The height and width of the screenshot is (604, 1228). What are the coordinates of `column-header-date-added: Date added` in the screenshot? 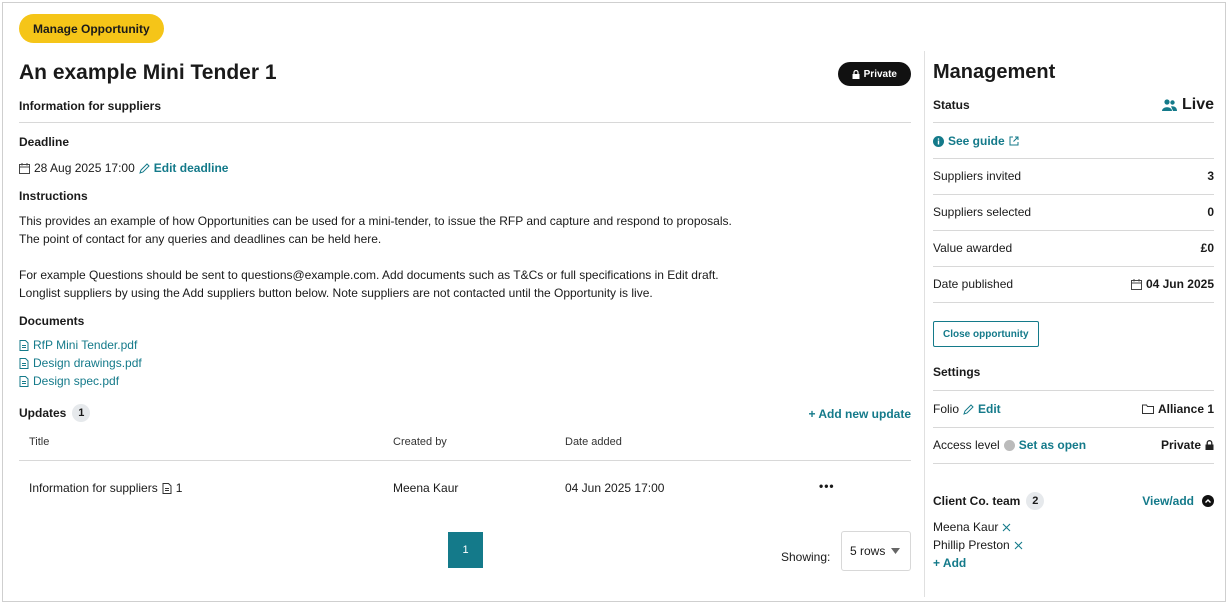 It's located at (593, 442).